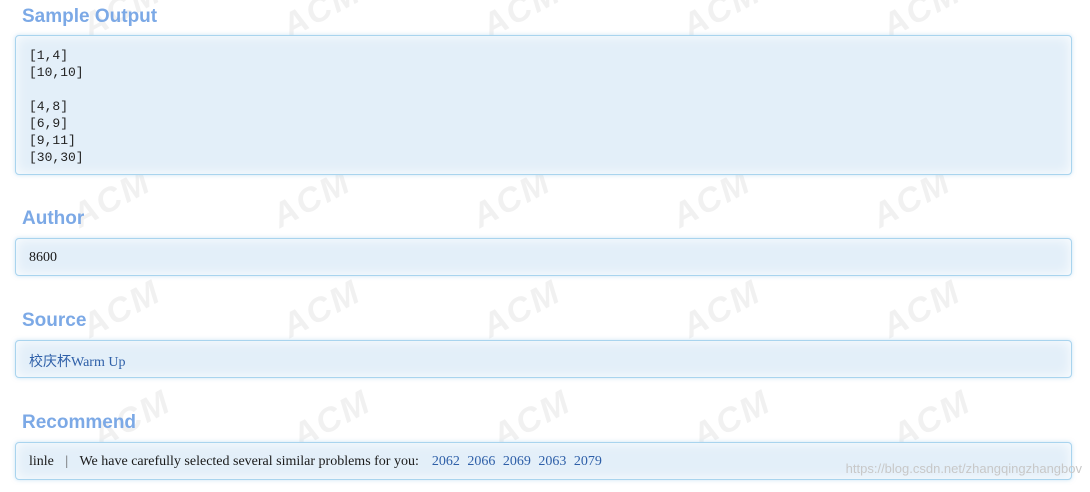  I want to click on author-name: 8600, so click(43, 257).